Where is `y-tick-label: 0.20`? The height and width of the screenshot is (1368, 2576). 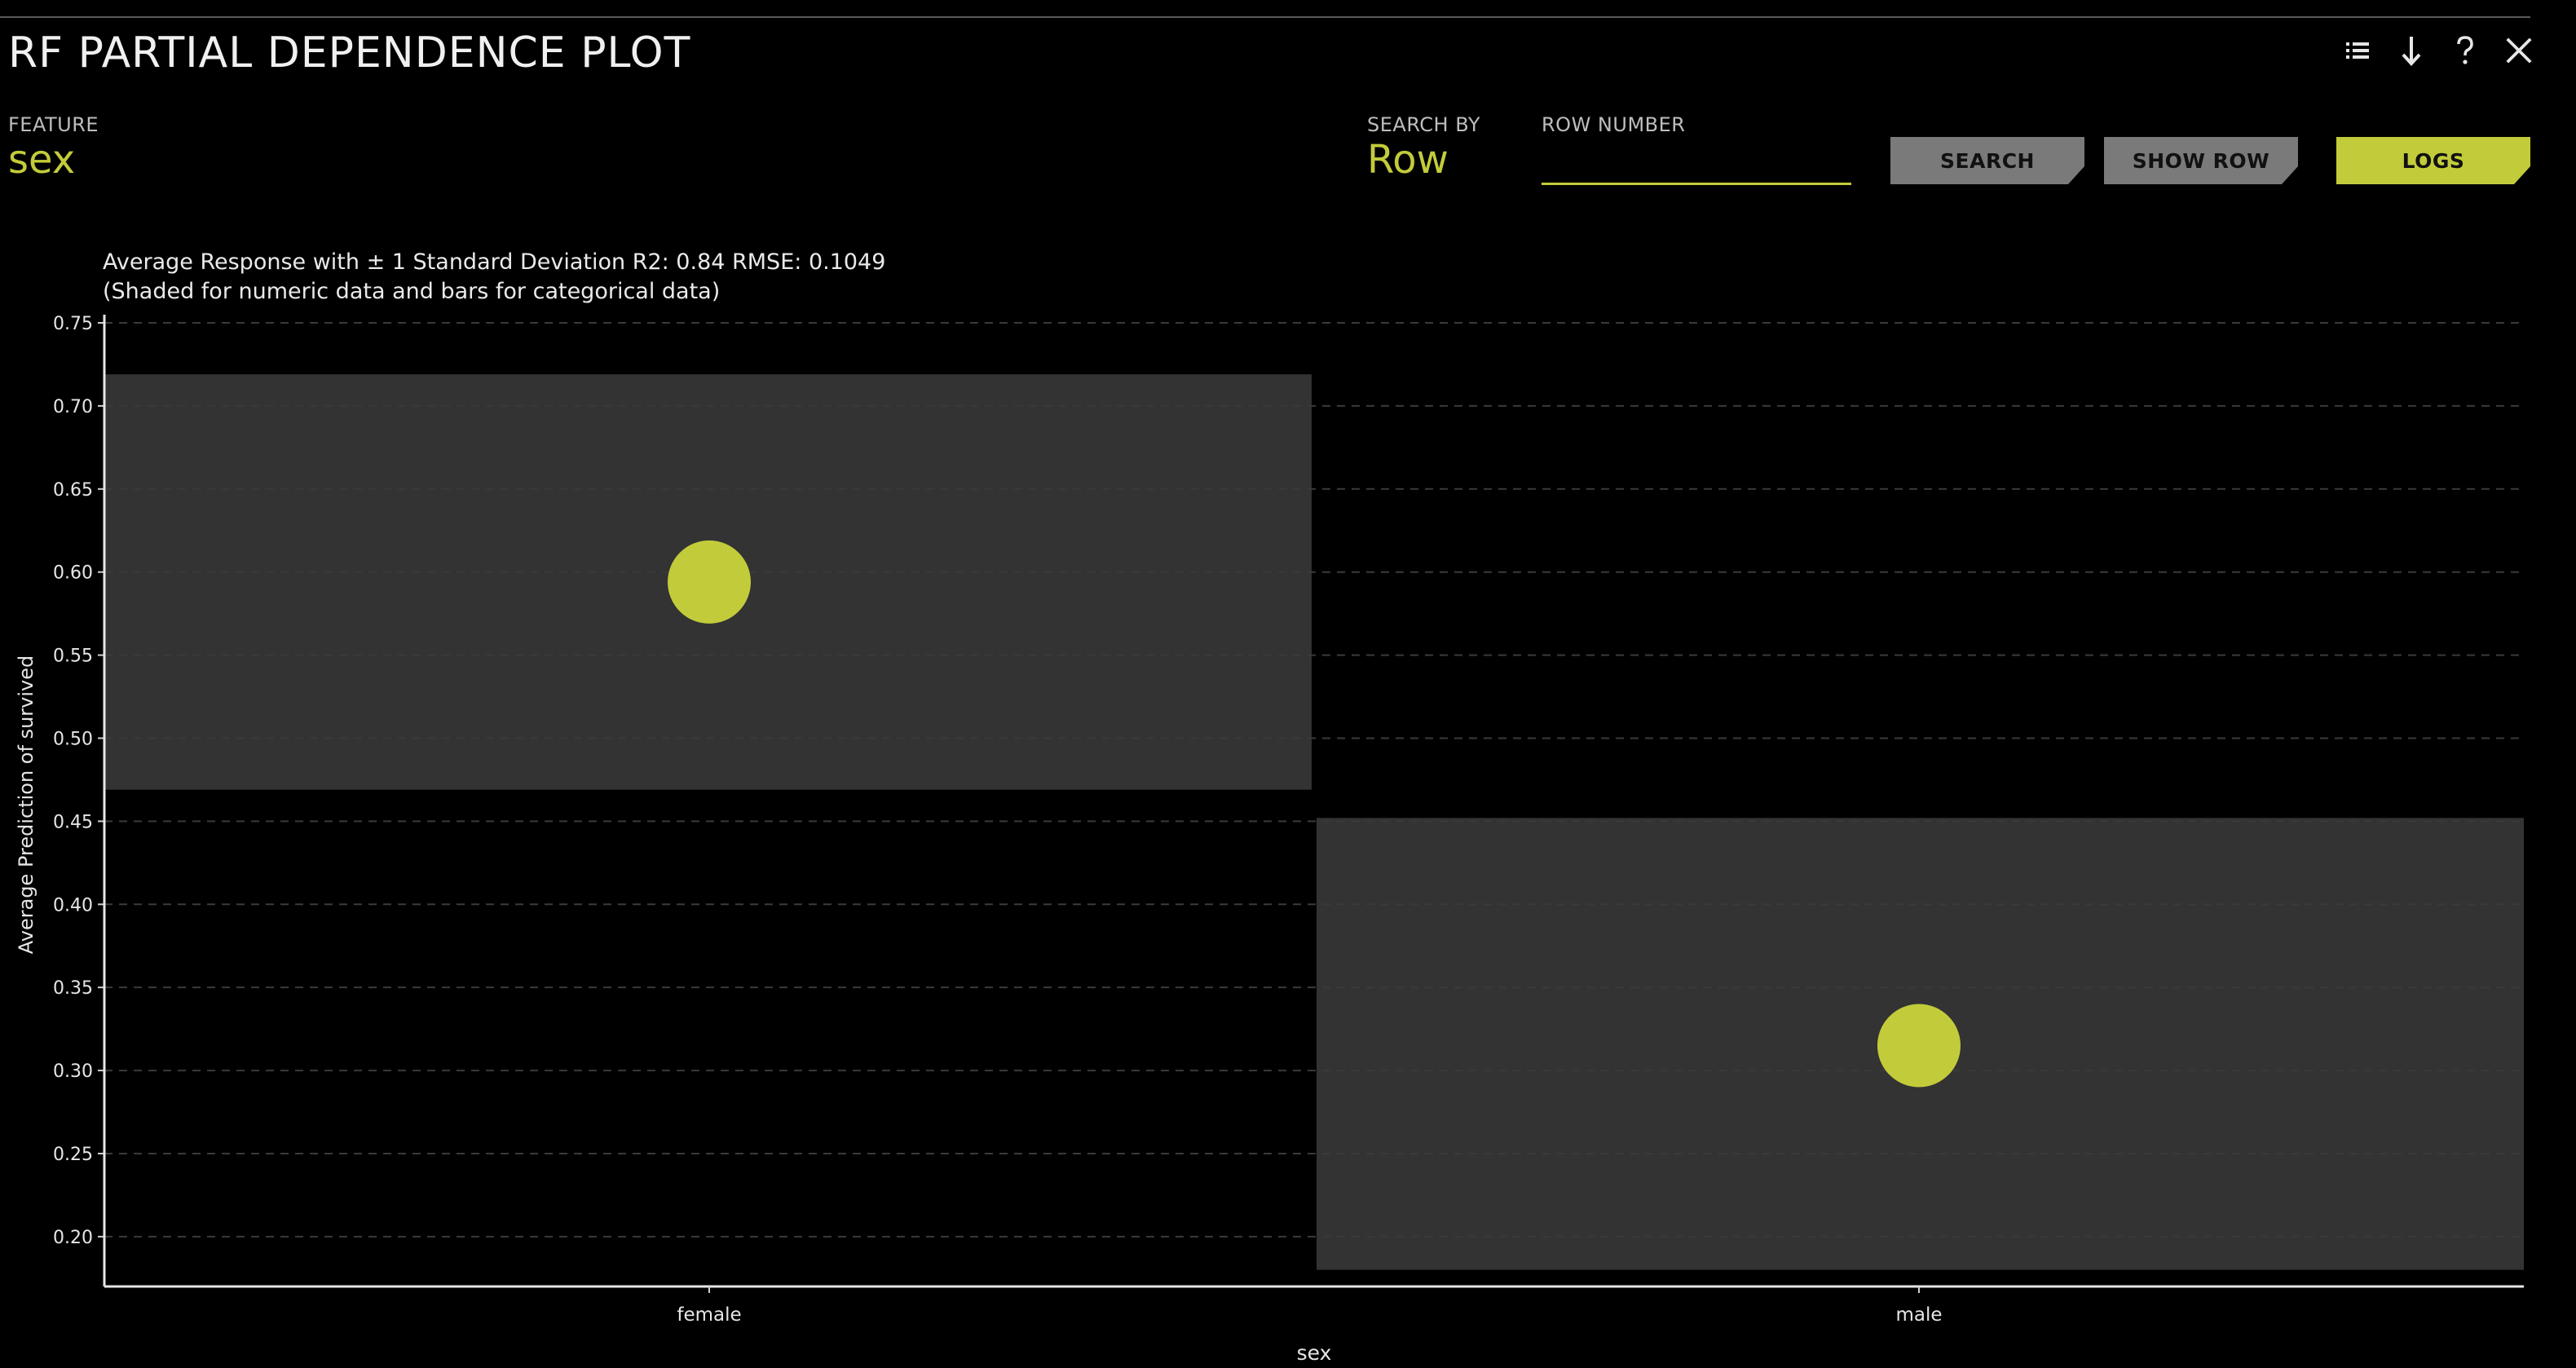
y-tick-label: 0.20 is located at coordinates (73, 1238).